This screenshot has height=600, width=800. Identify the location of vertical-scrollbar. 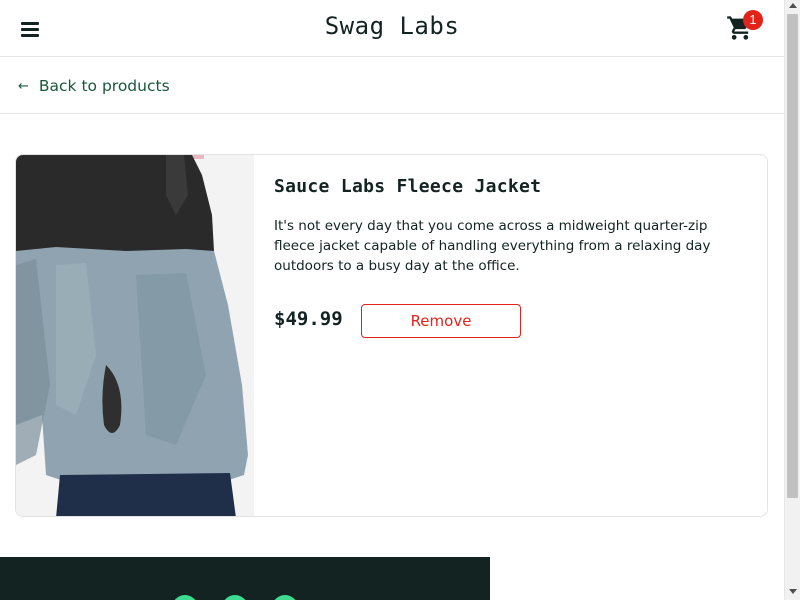
(792, 300).